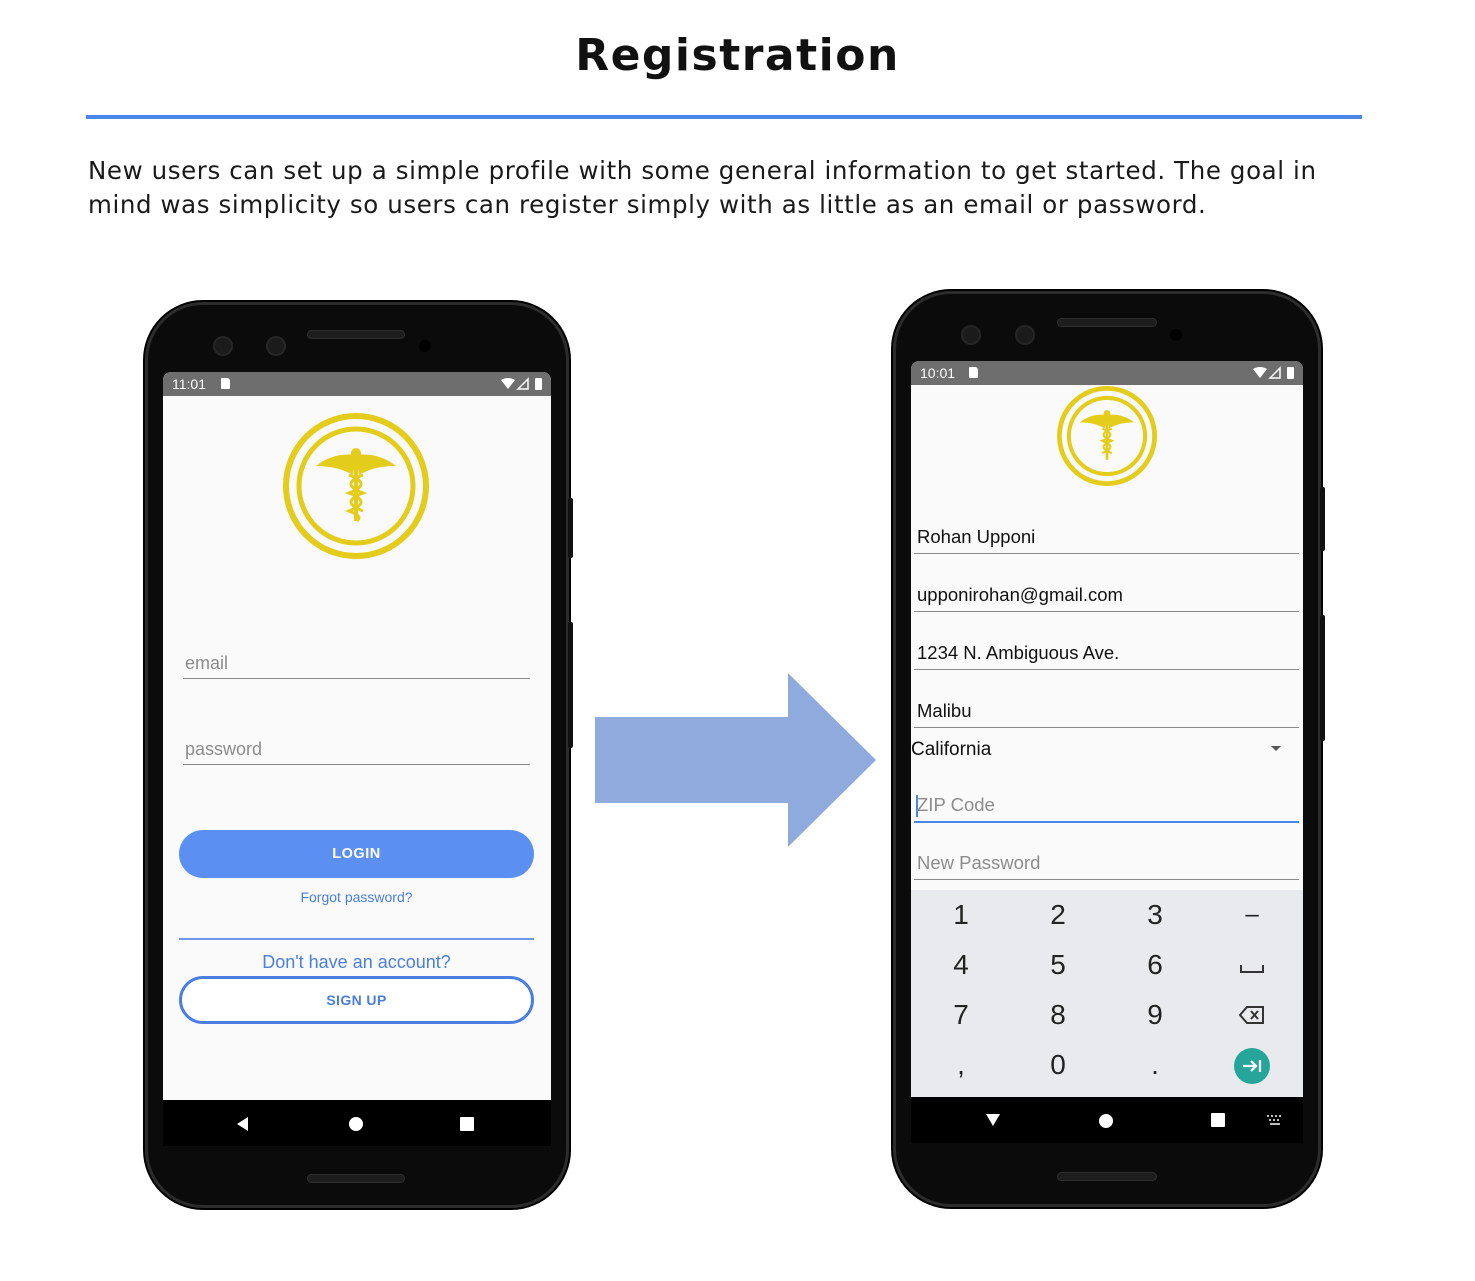  I want to click on name-value: Rohan Upponi, so click(976, 536).